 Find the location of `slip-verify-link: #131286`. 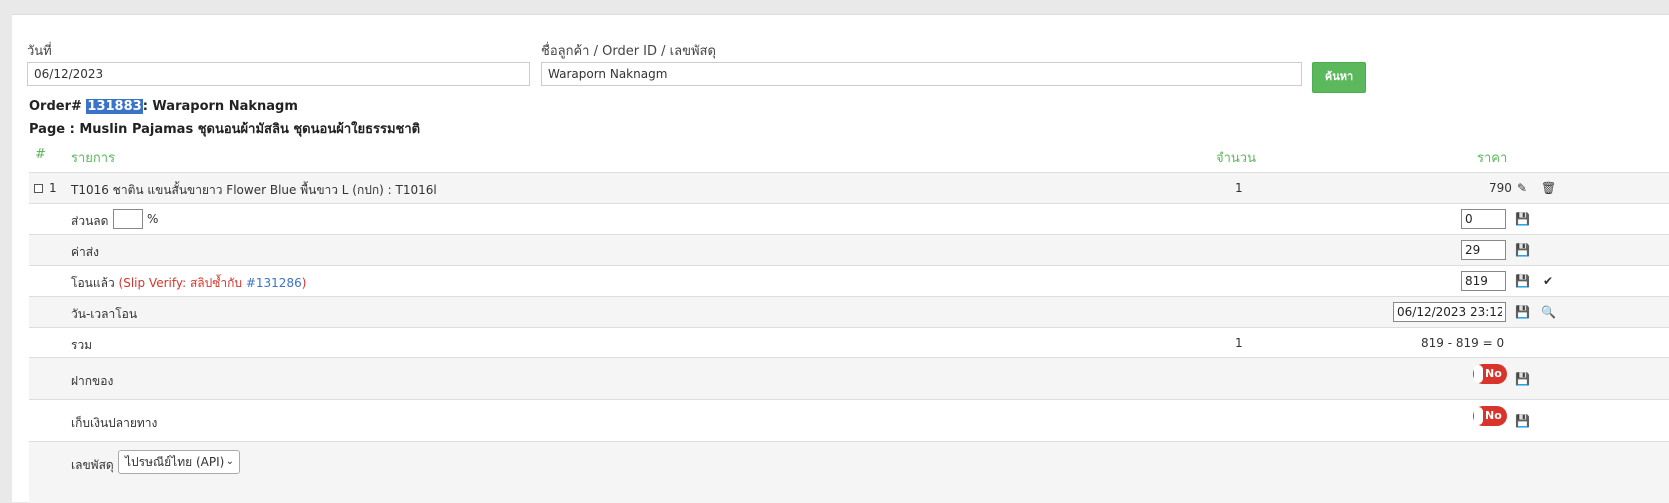

slip-verify-link: #131286 is located at coordinates (274, 283).